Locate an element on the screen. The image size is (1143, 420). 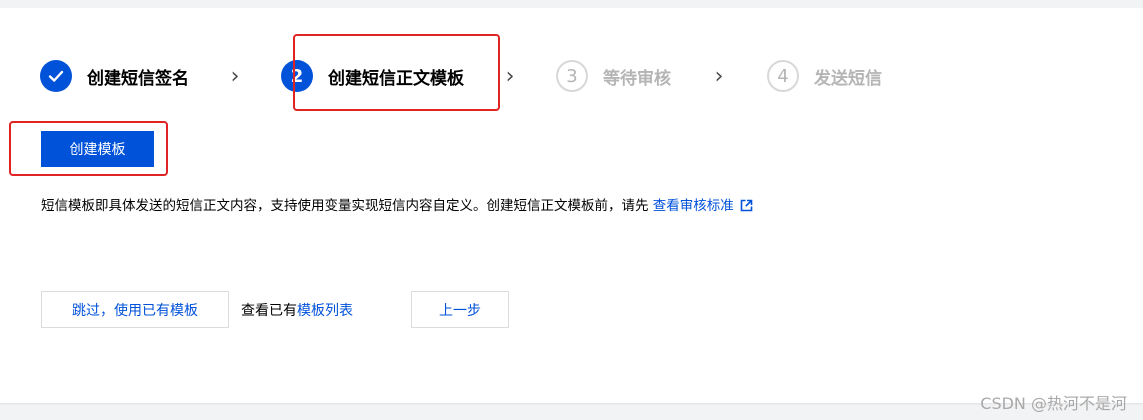
previous-step-button: 上一步 is located at coordinates (460, 309).